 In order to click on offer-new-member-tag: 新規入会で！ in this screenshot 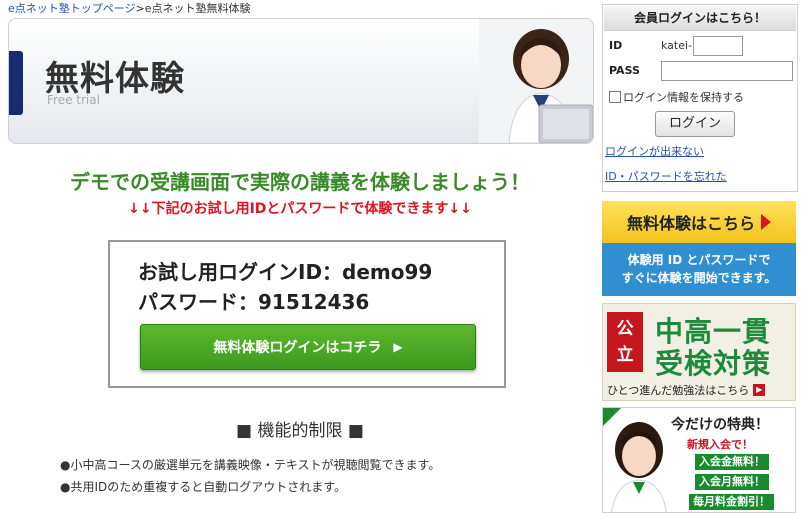, I will do `click(720, 444)`.